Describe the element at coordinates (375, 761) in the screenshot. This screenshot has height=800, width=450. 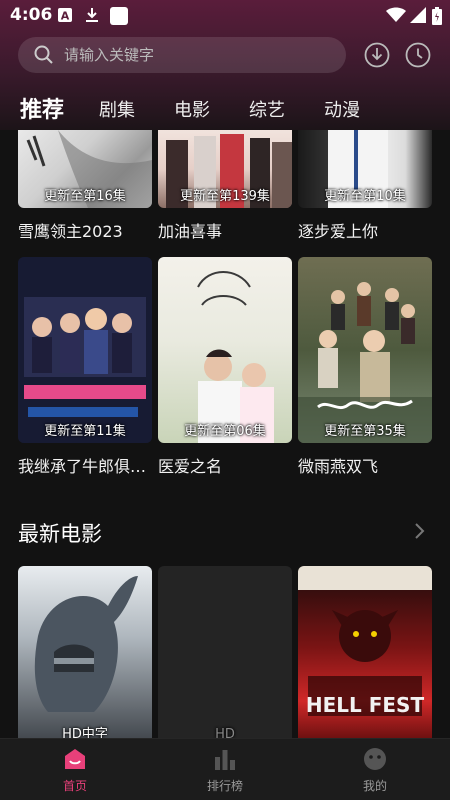
I see `smiley-face-icon` at that location.